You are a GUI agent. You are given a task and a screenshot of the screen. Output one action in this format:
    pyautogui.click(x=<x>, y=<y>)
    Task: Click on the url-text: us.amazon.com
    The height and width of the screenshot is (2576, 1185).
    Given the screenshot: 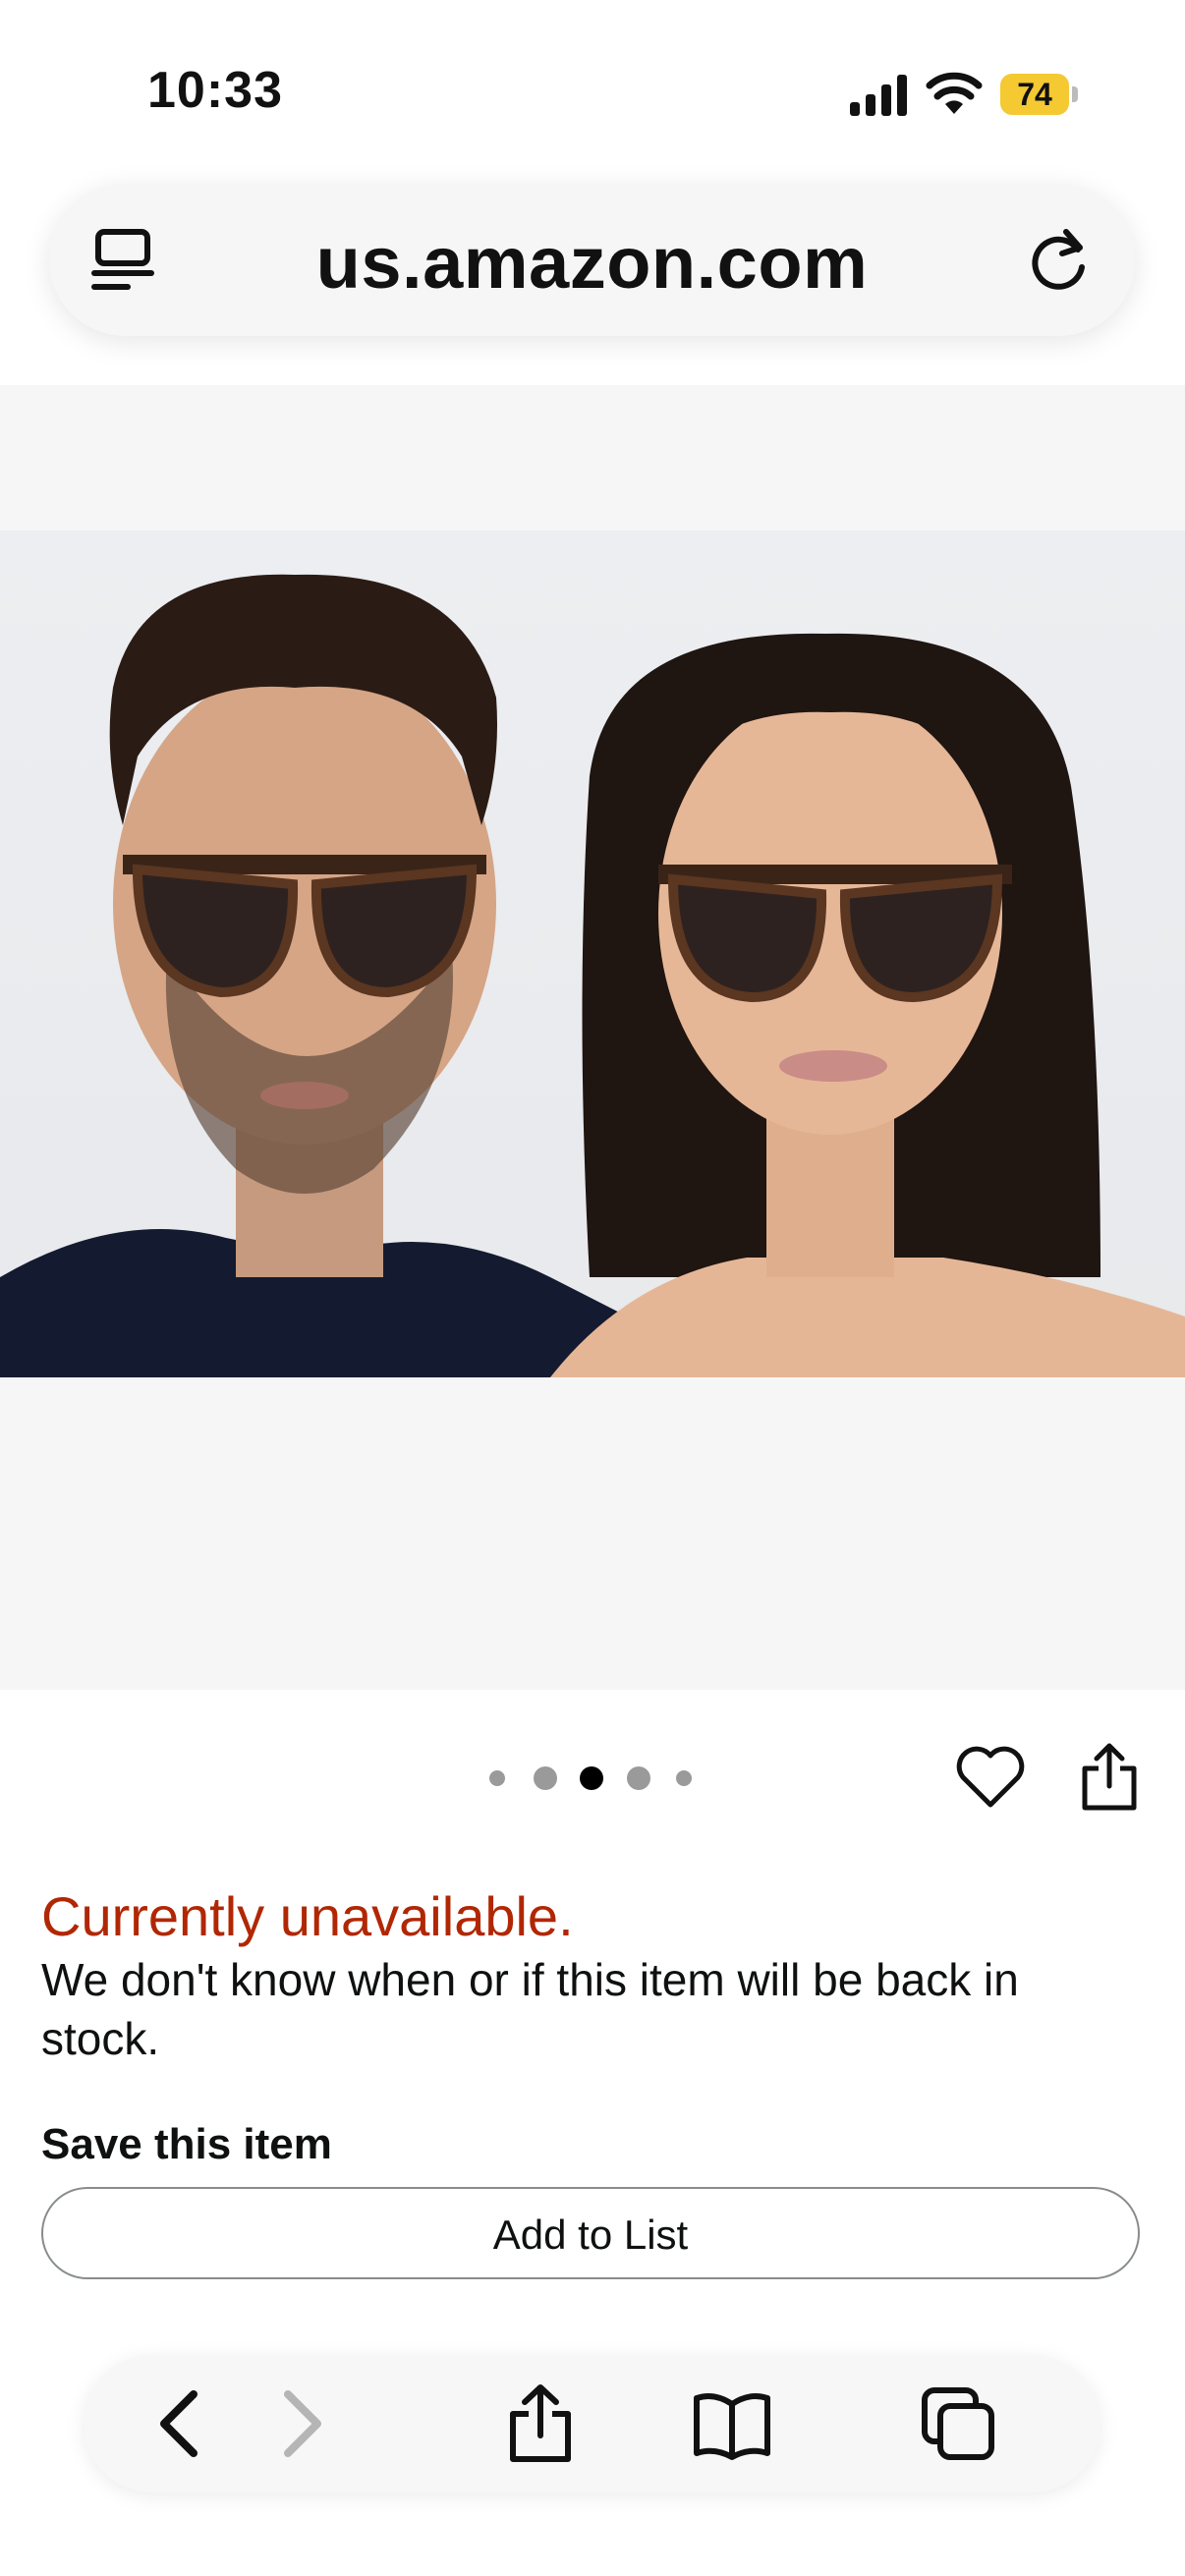 What is the action you would take?
    pyautogui.click(x=592, y=263)
    